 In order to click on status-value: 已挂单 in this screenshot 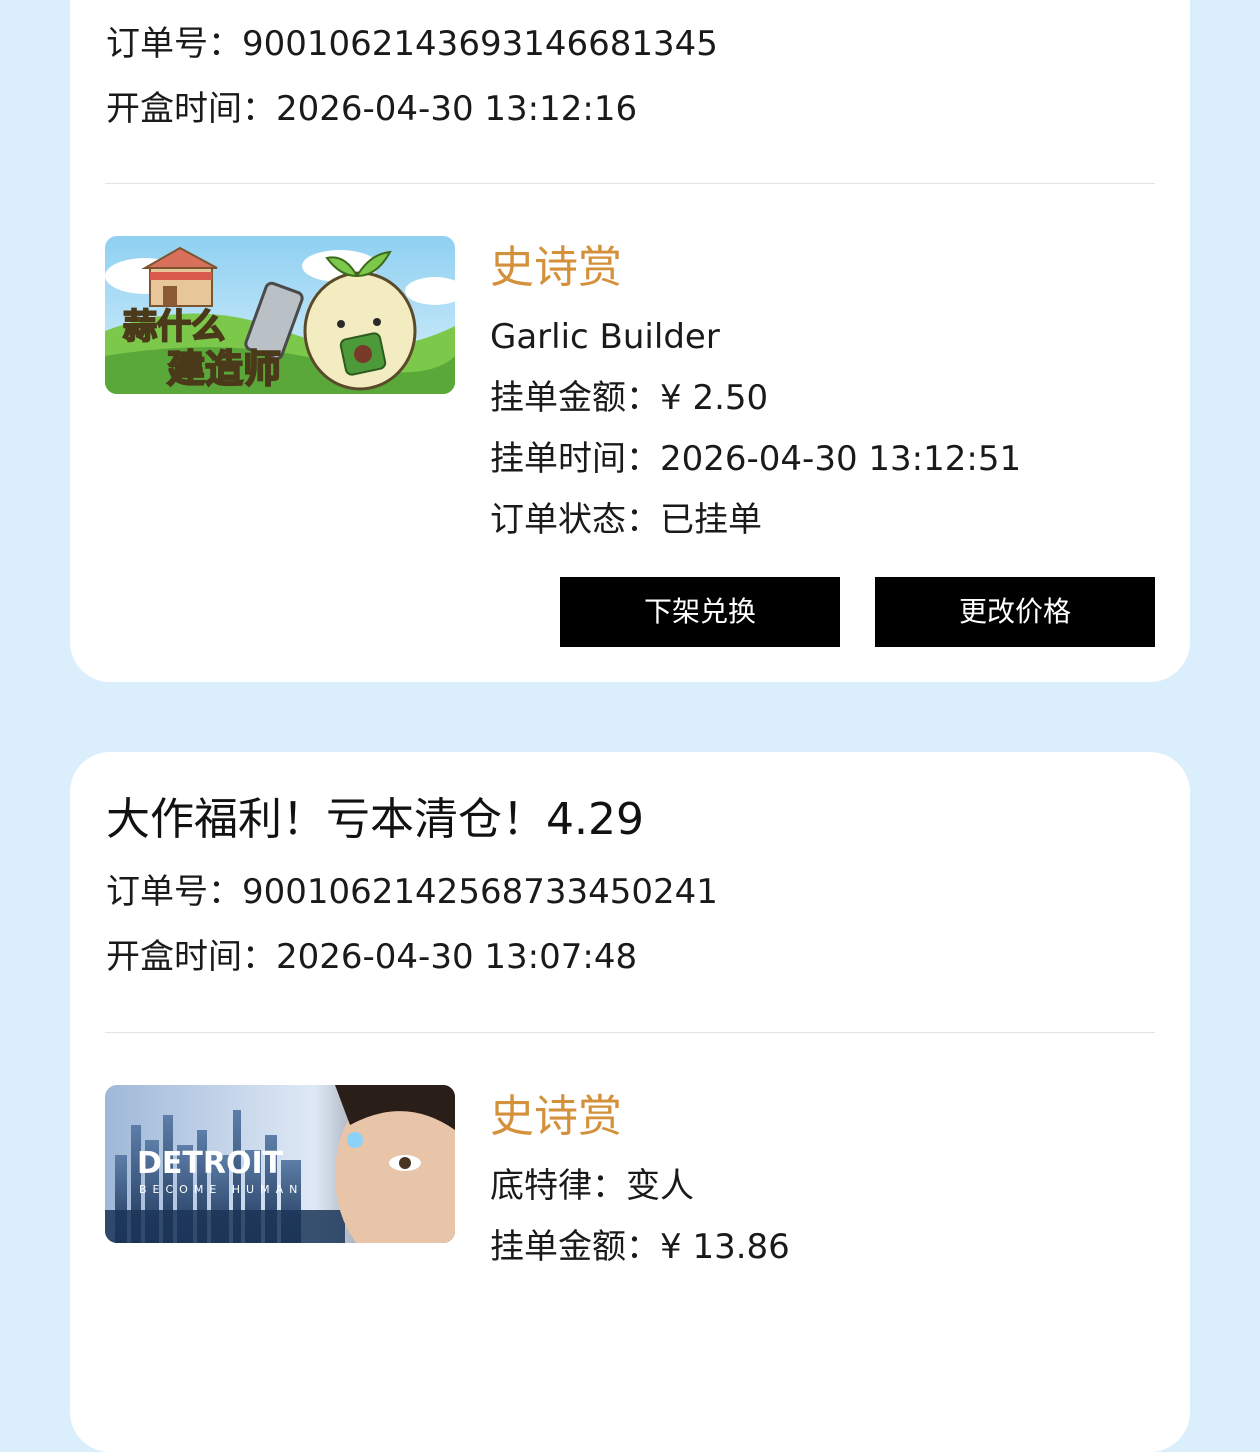, I will do `click(711, 520)`.